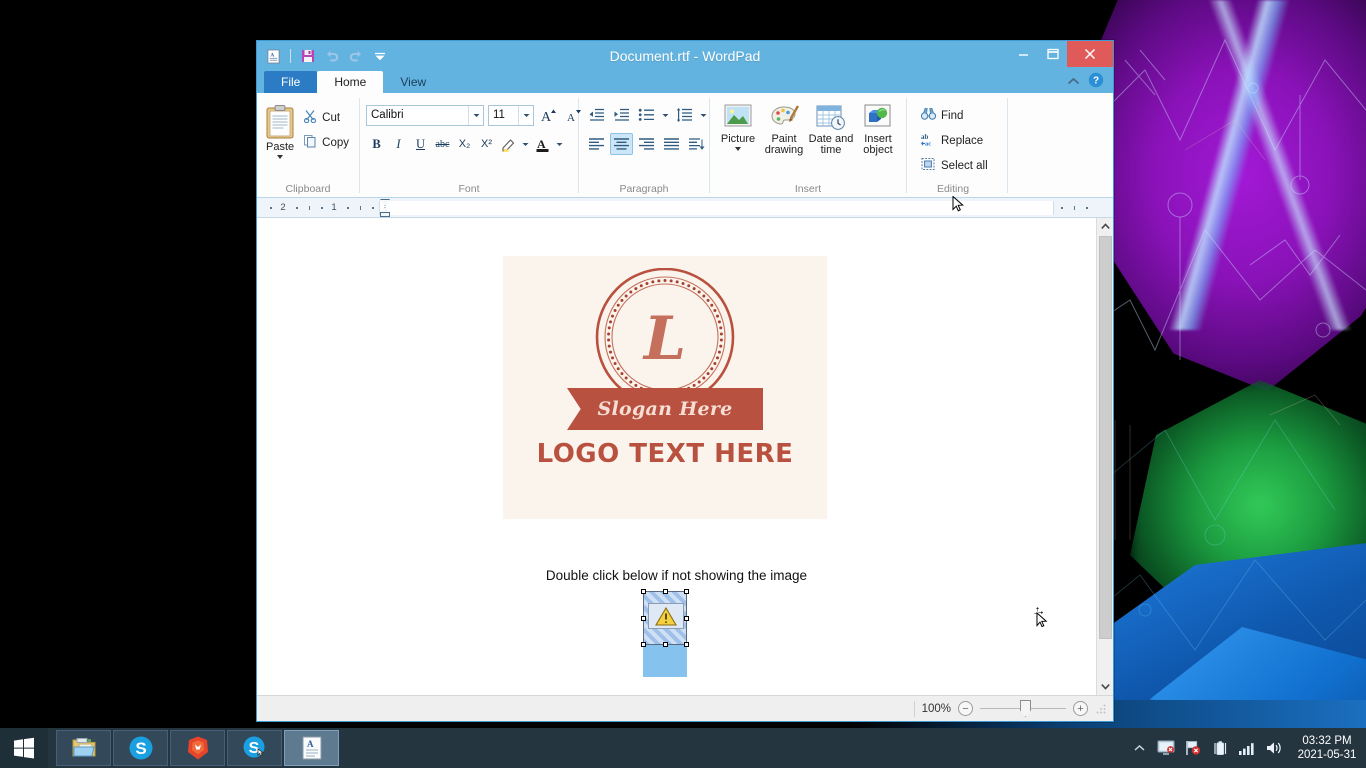  What do you see at coordinates (385, 214) in the screenshot?
I see `left-indent-marker` at bounding box center [385, 214].